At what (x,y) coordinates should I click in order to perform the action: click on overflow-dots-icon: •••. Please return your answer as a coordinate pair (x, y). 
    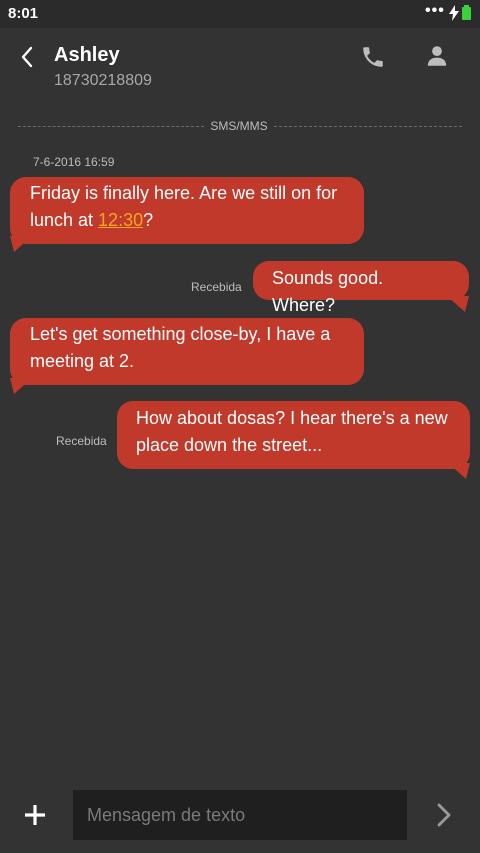
    Looking at the image, I should click on (435, 10).